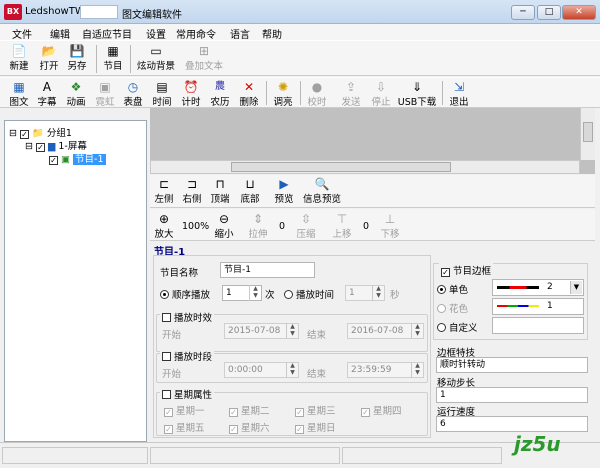  Describe the element at coordinates (113, 58) in the screenshot. I see `program-button: ▦ 节目` at that location.